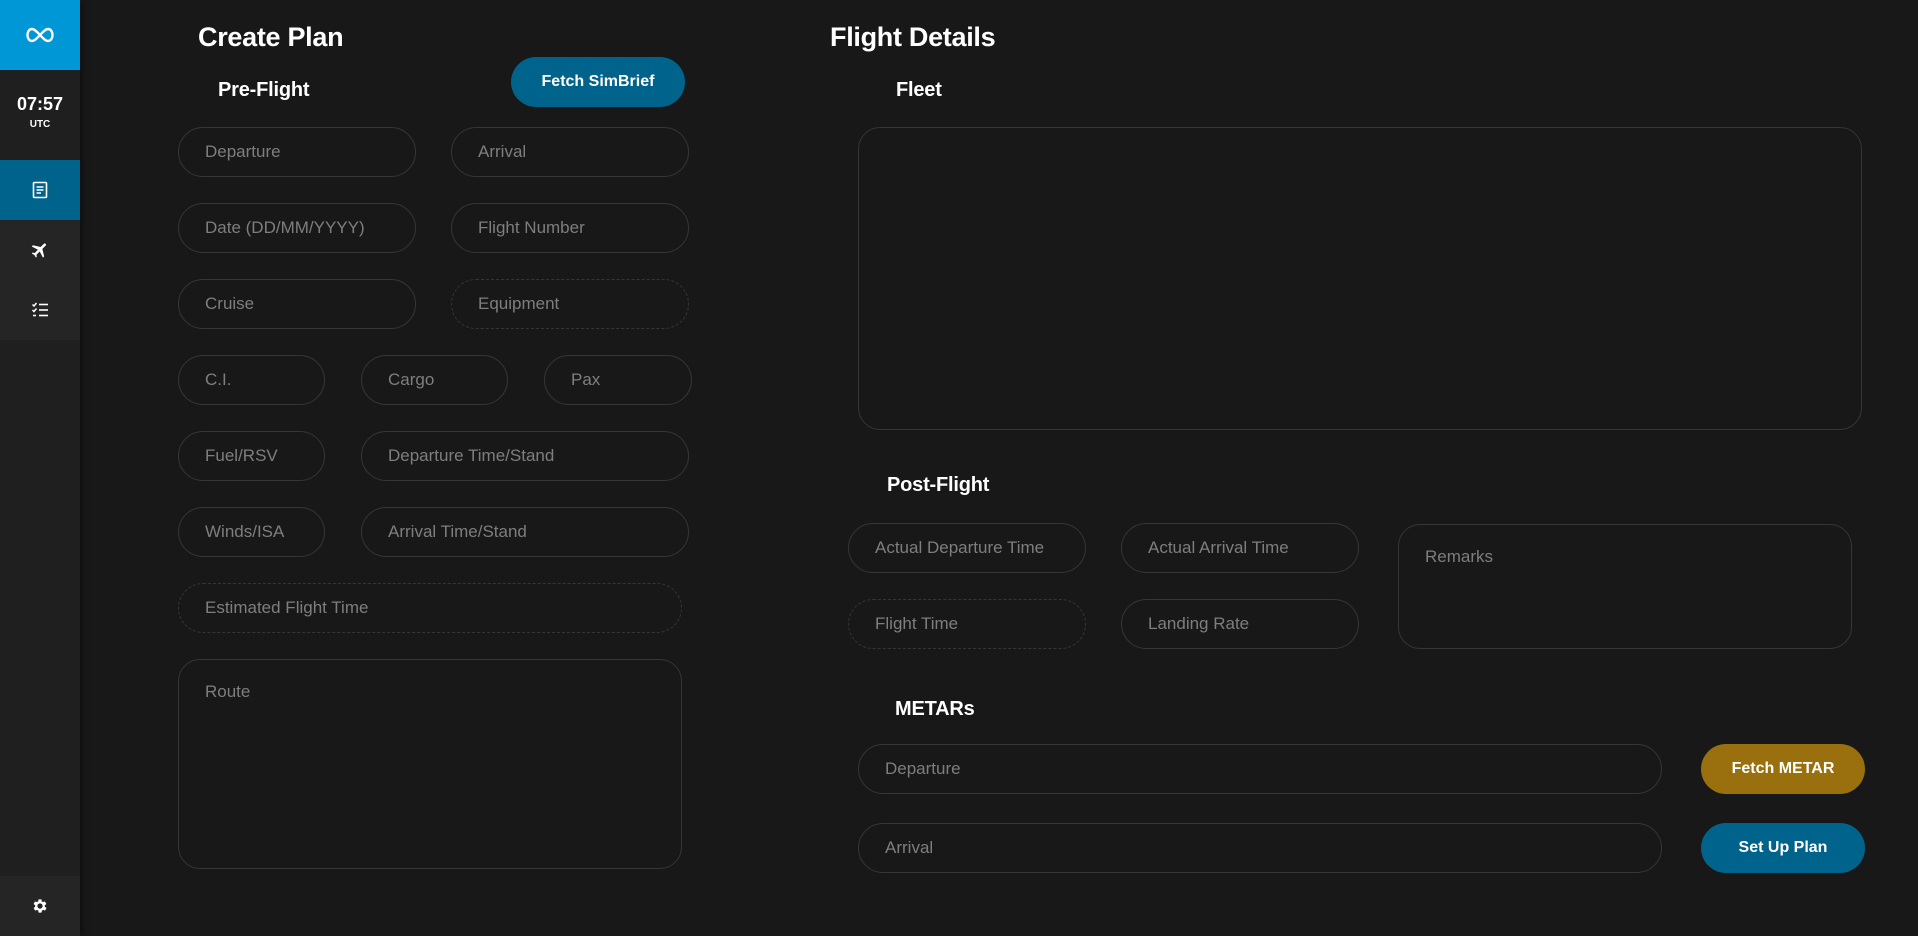 This screenshot has width=1918, height=936. What do you see at coordinates (264, 90) in the screenshot?
I see `preflight-title: Pre-Flight` at bounding box center [264, 90].